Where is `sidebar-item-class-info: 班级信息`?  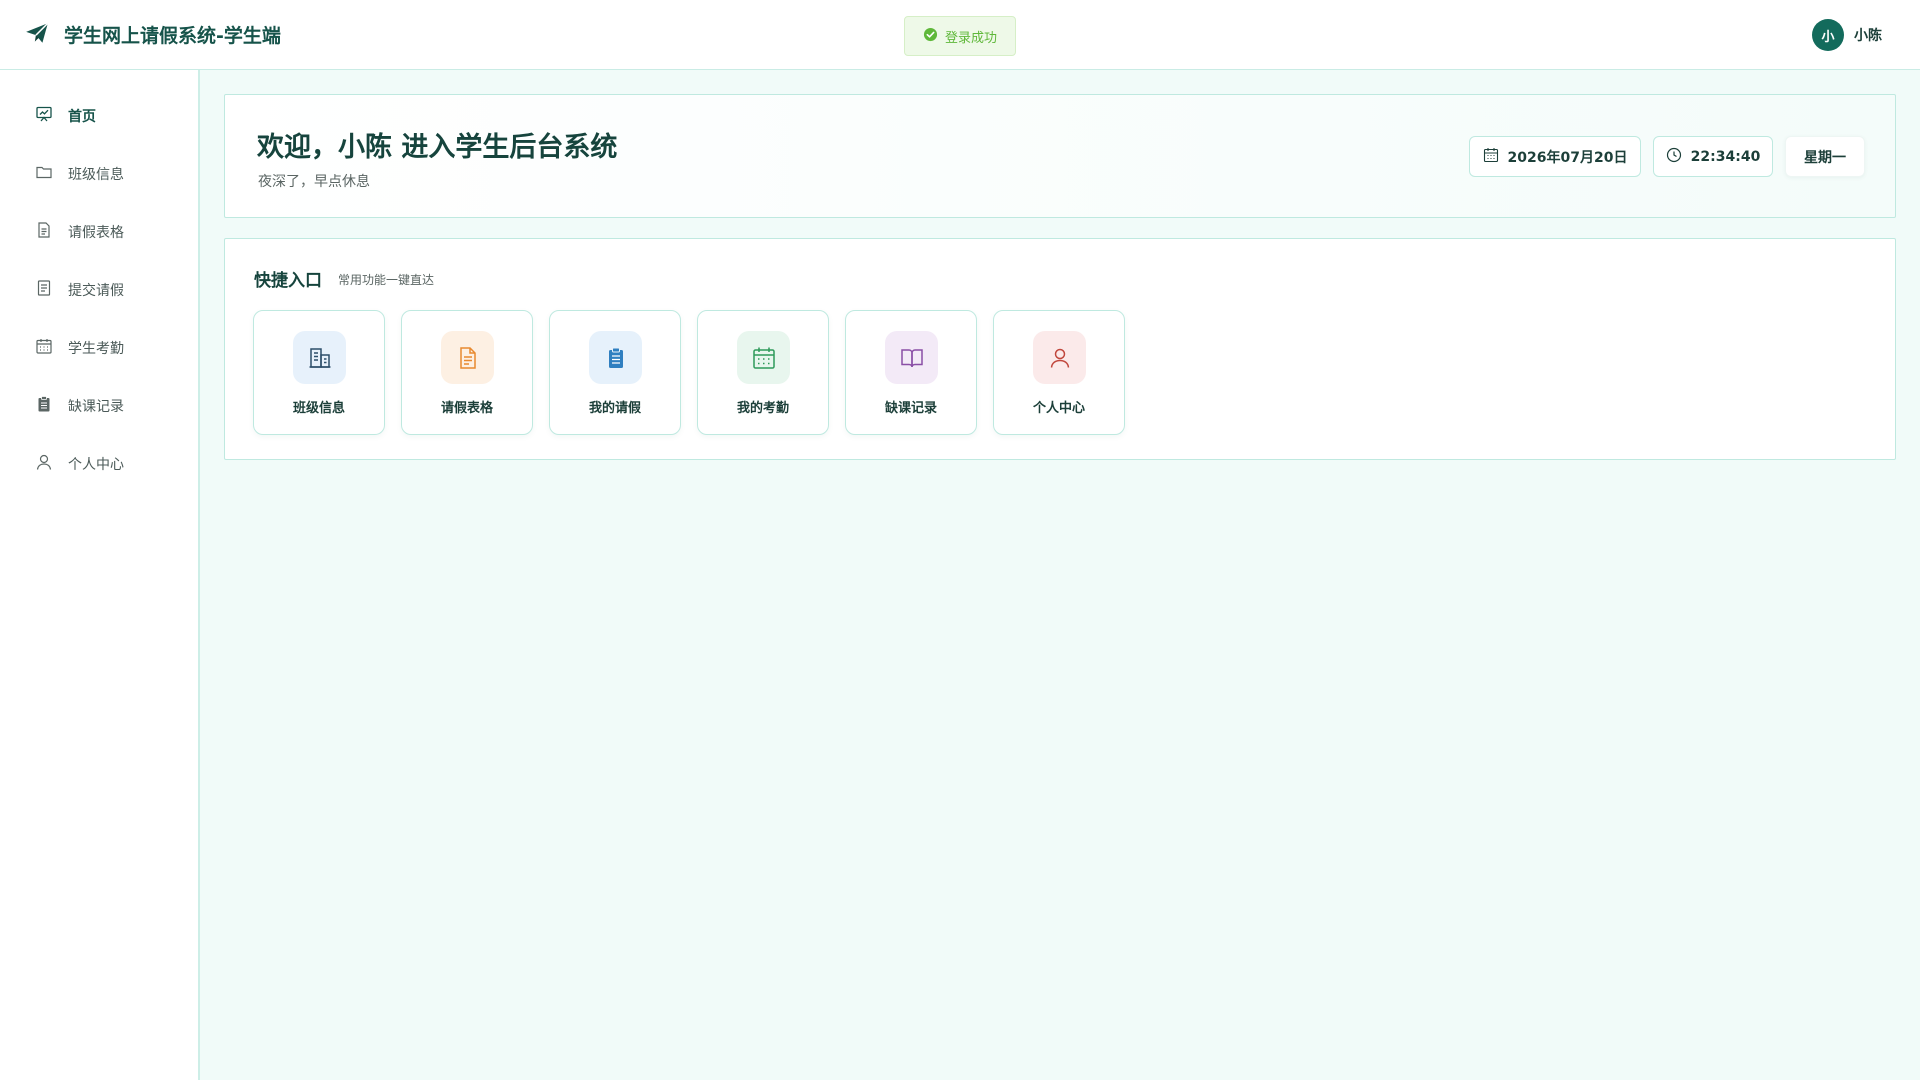
sidebar-item-class-info: 班级信息 is located at coordinates (99, 174).